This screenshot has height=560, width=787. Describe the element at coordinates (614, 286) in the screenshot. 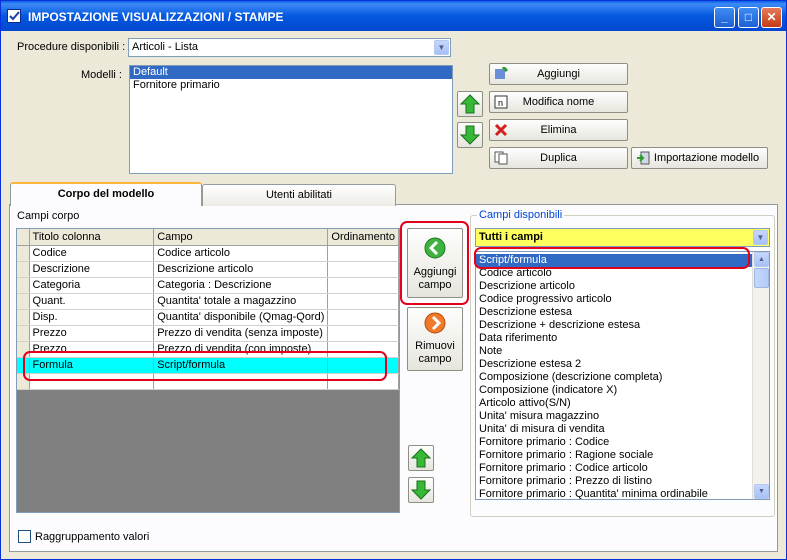

I see `available-field-item: Descrizione articolo` at that location.